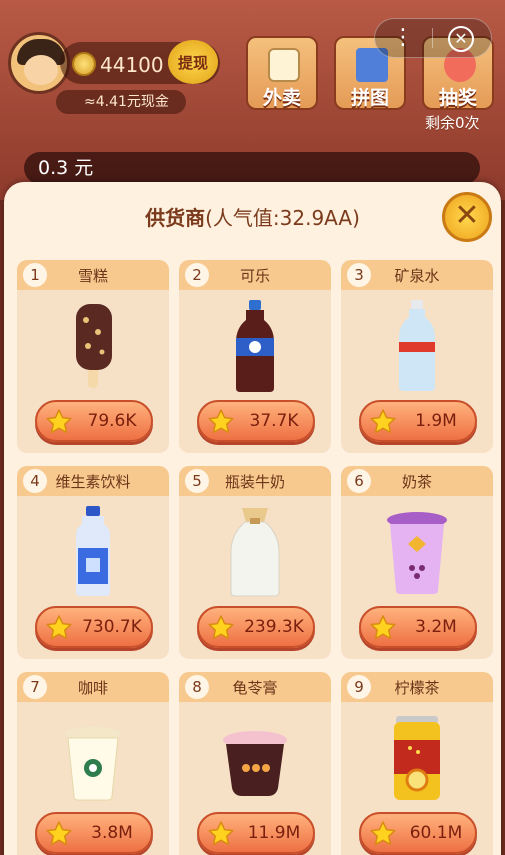 Image resolution: width=505 pixels, height=855 pixels. I want to click on item-name: 矿泉水, so click(417, 276).